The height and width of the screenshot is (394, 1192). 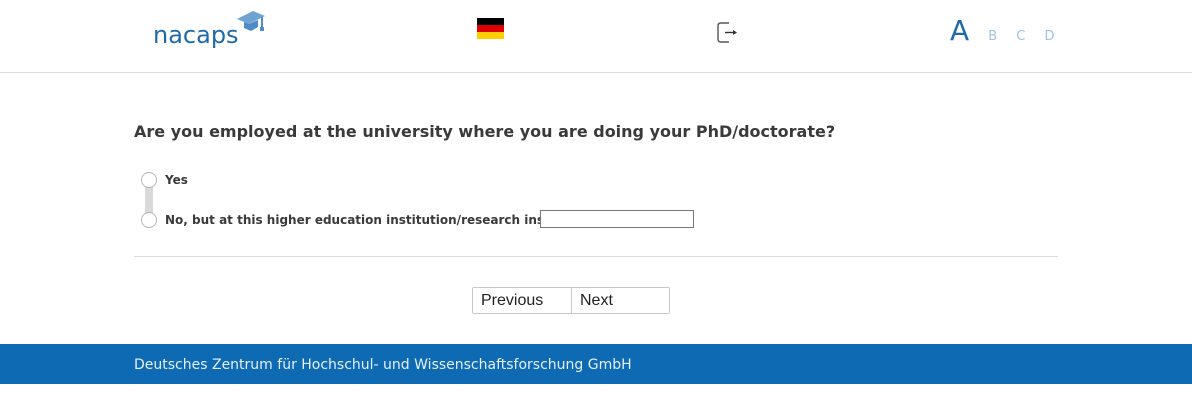 I want to click on logout-icon, so click(x=728, y=32).